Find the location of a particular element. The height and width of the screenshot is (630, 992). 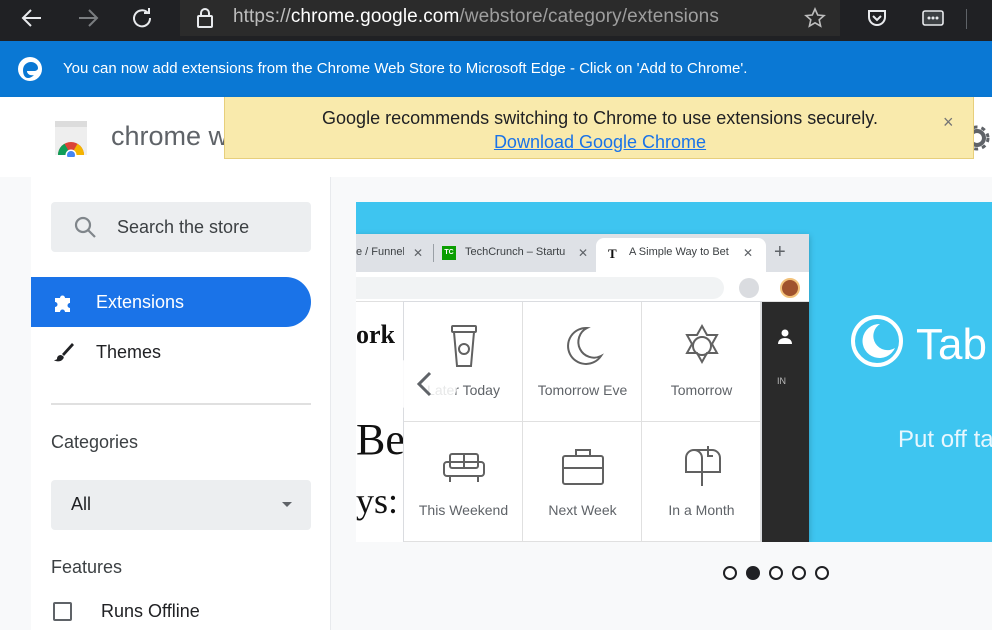

new-tab-plus-icon: + is located at coordinates (780, 252).